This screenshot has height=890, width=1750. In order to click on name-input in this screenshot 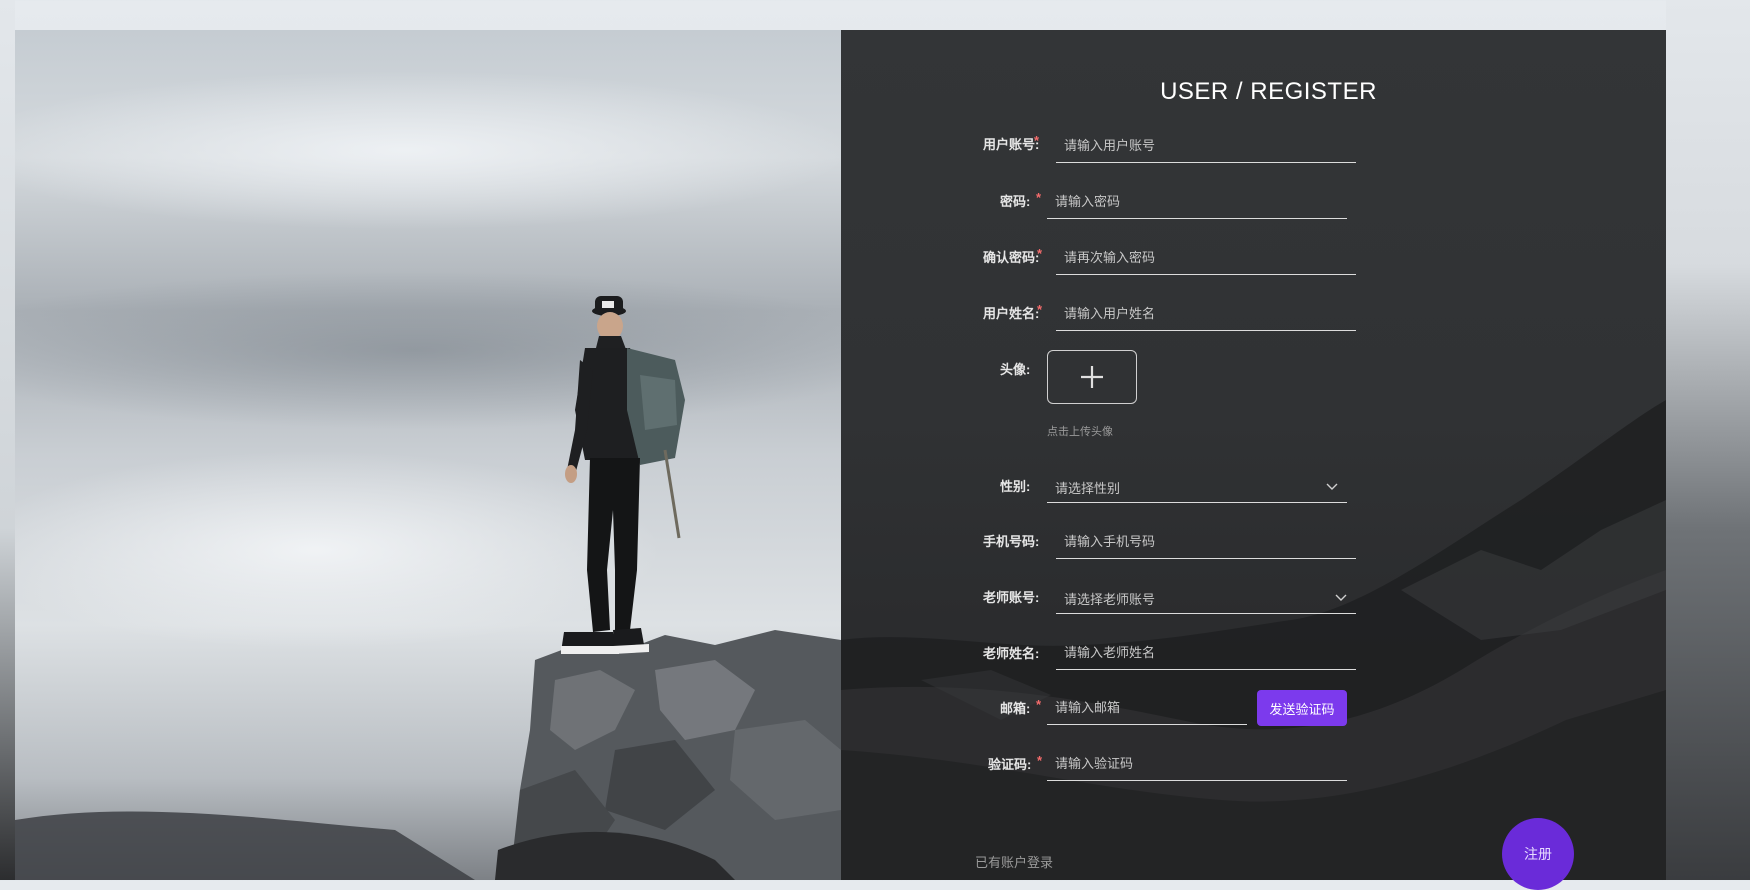, I will do `click(1206, 313)`.